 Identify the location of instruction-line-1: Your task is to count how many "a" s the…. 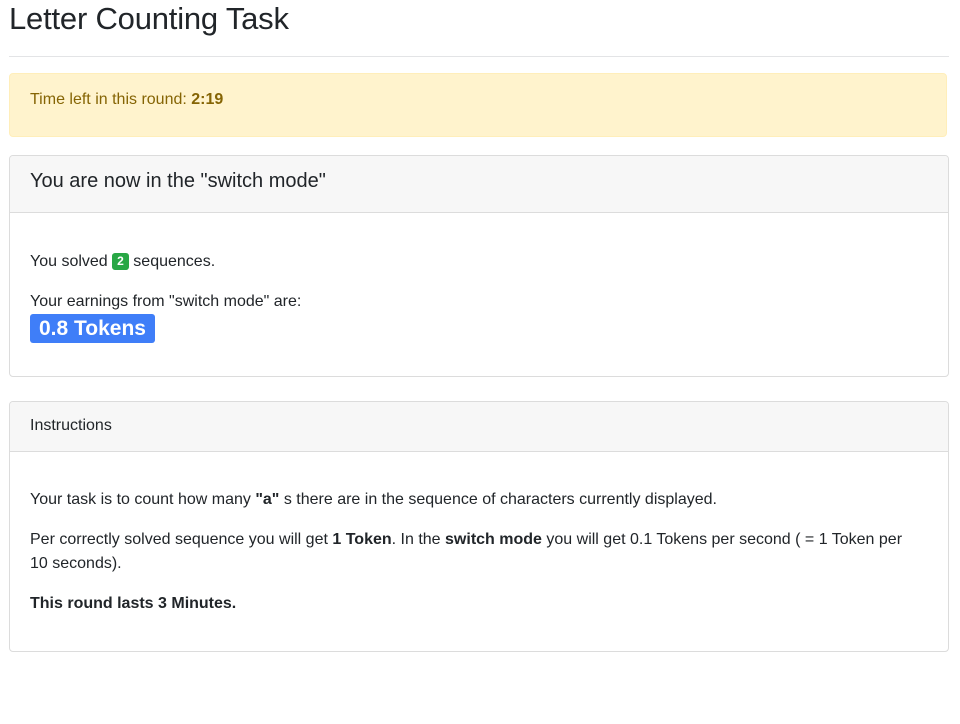
(479, 500).